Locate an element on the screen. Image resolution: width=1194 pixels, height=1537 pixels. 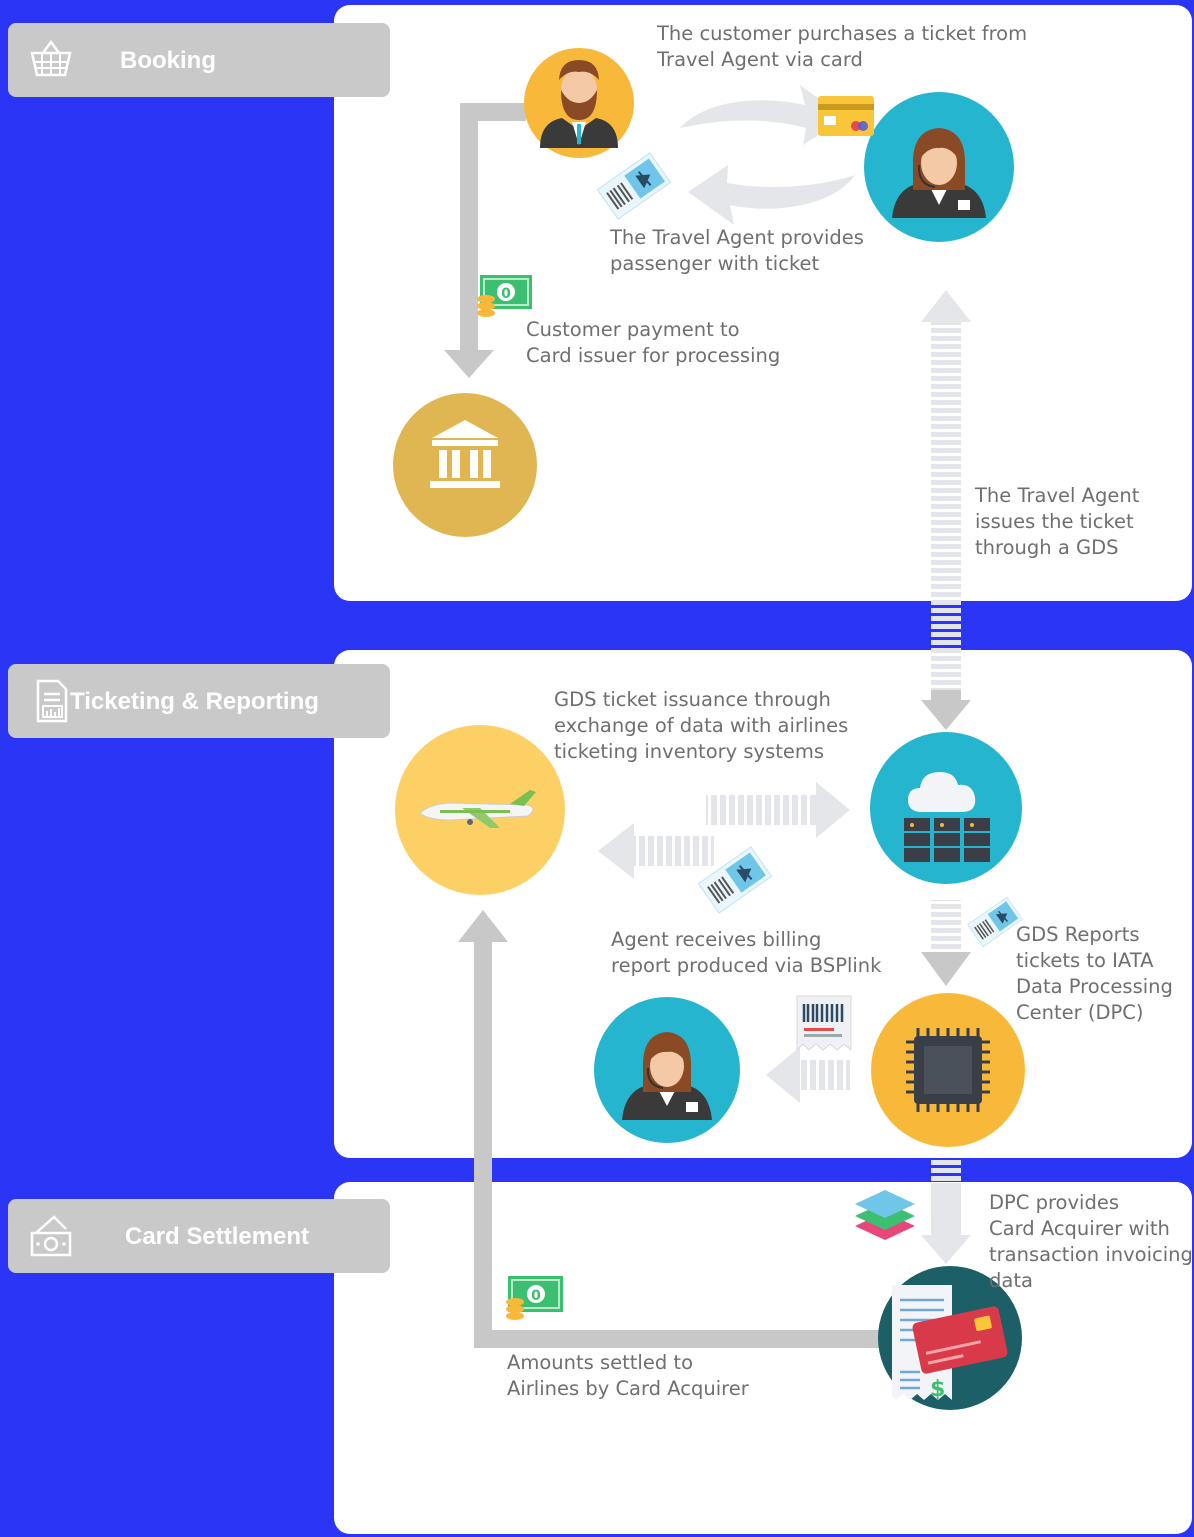
customer-icon is located at coordinates (579, 103).